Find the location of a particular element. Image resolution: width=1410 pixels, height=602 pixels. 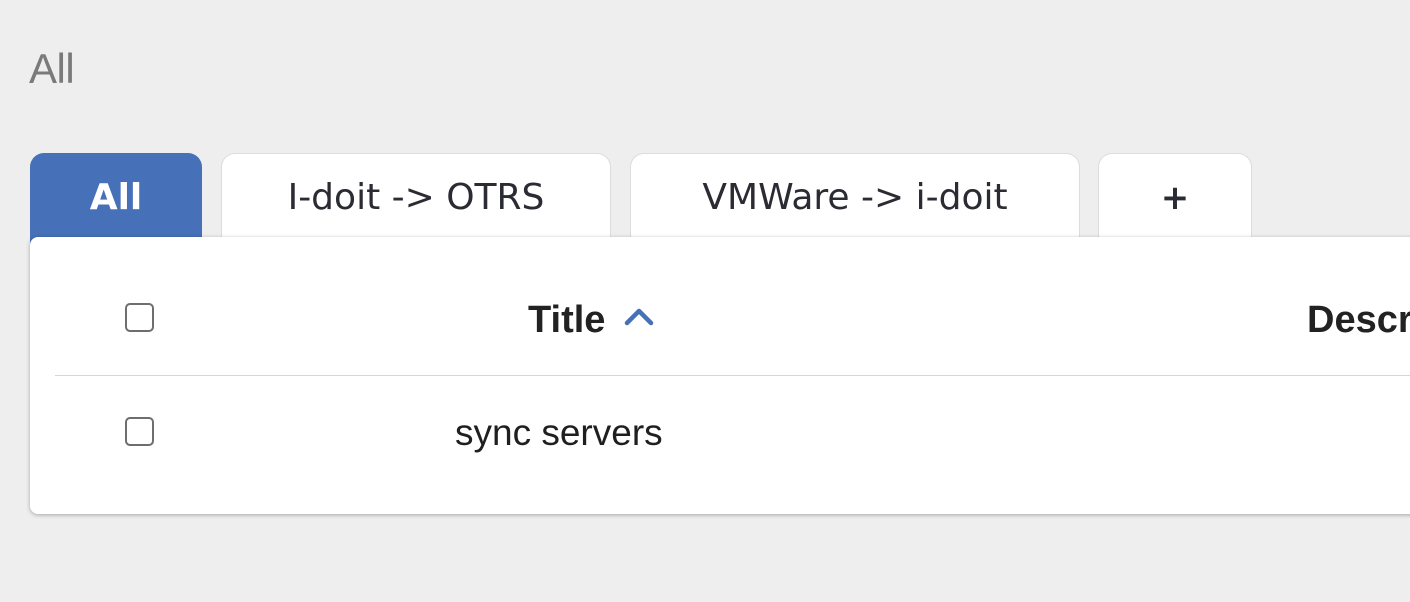

column-header-description: Descr is located at coordinates (1358, 320).